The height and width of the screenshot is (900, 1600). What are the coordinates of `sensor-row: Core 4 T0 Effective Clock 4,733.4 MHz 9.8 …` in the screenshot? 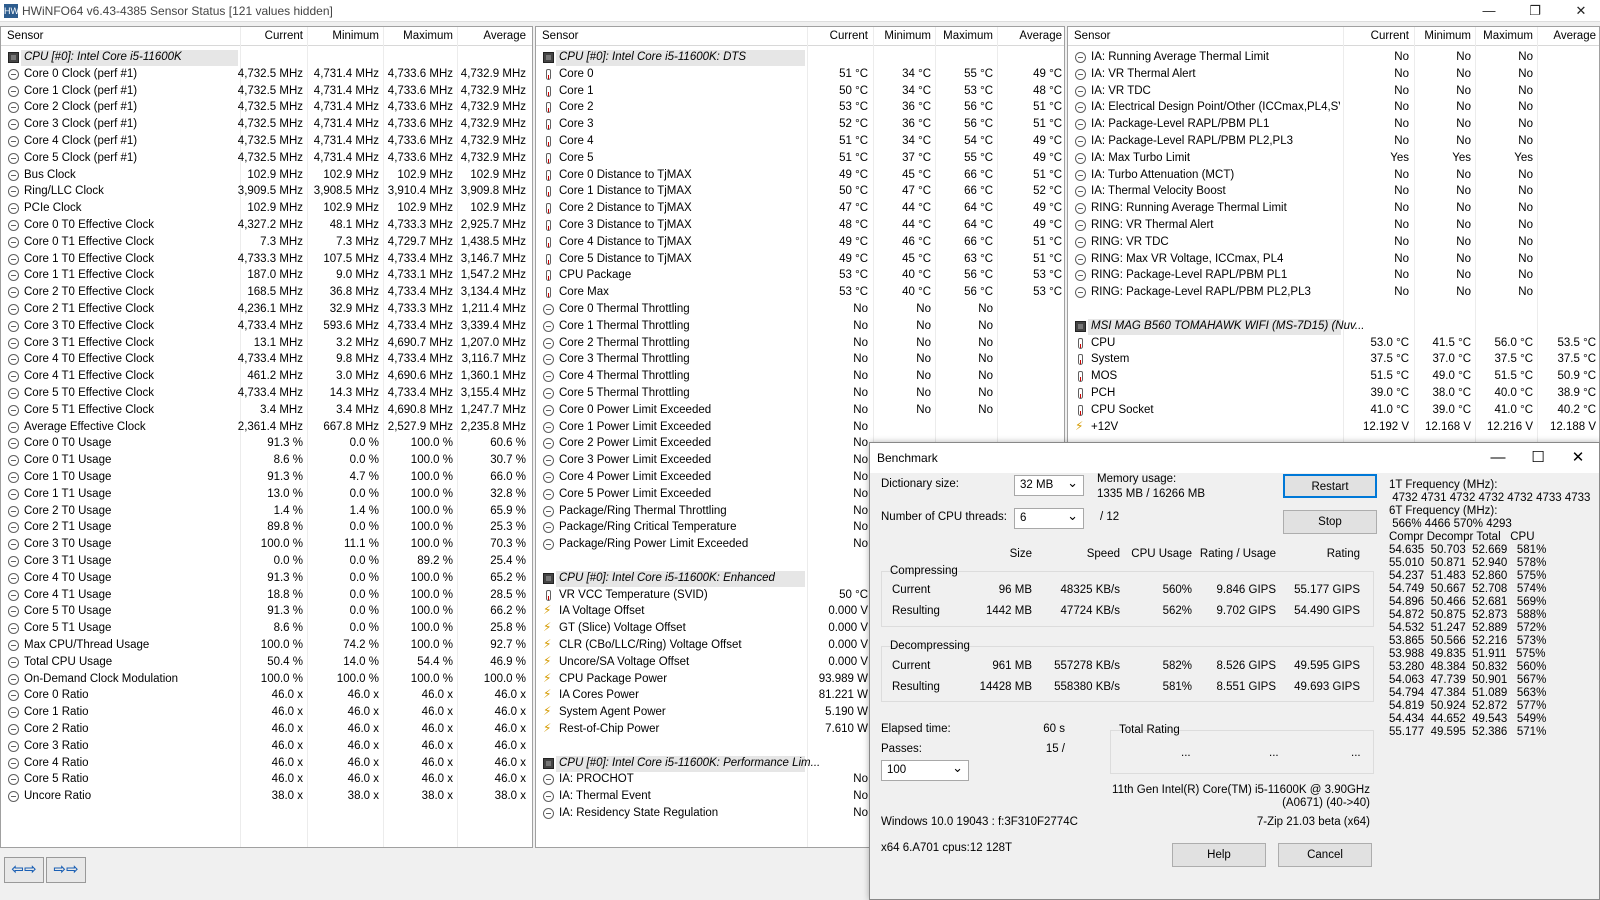 It's located at (266, 359).